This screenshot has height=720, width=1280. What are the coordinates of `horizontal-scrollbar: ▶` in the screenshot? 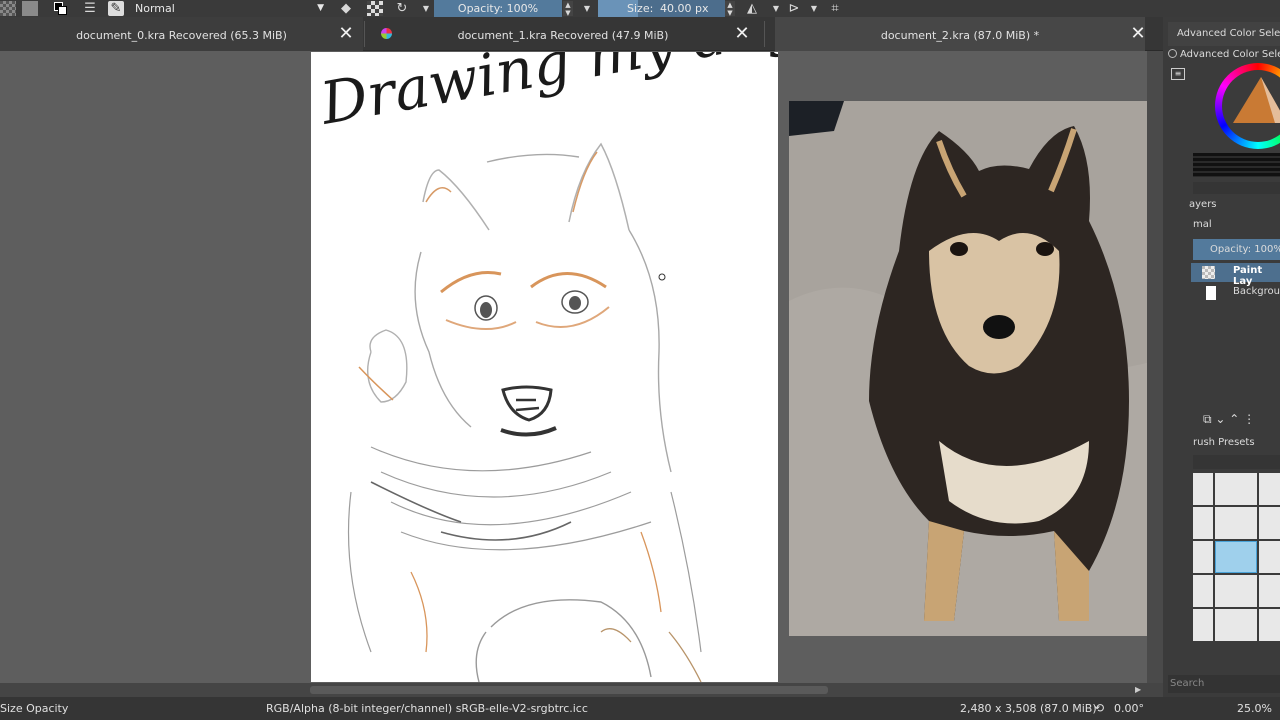 It's located at (581, 690).